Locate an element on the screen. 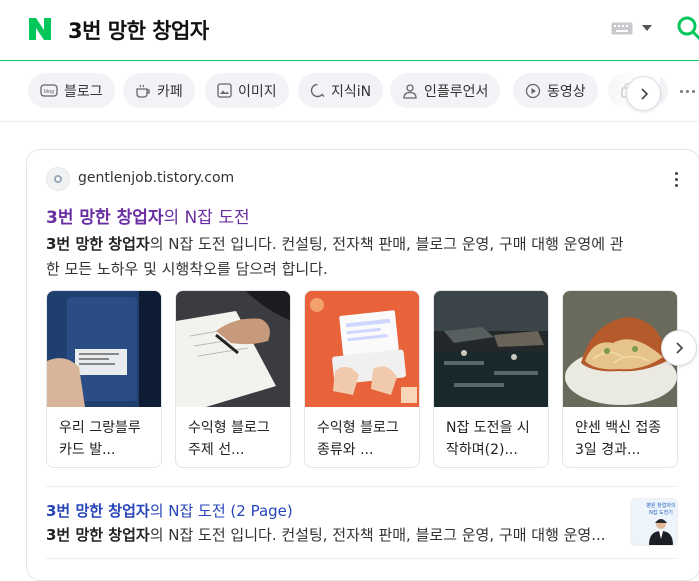  sub-result-title-link: 3번 망한 창업자의 N잡 도전 (2 Page) is located at coordinates (169, 510).